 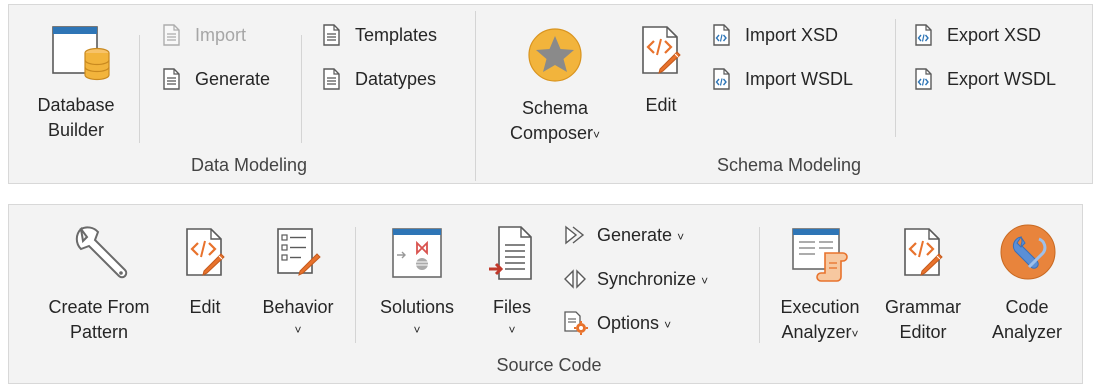 What do you see at coordinates (76, 105) in the screenshot?
I see `database-builder-label-line1: Database` at bounding box center [76, 105].